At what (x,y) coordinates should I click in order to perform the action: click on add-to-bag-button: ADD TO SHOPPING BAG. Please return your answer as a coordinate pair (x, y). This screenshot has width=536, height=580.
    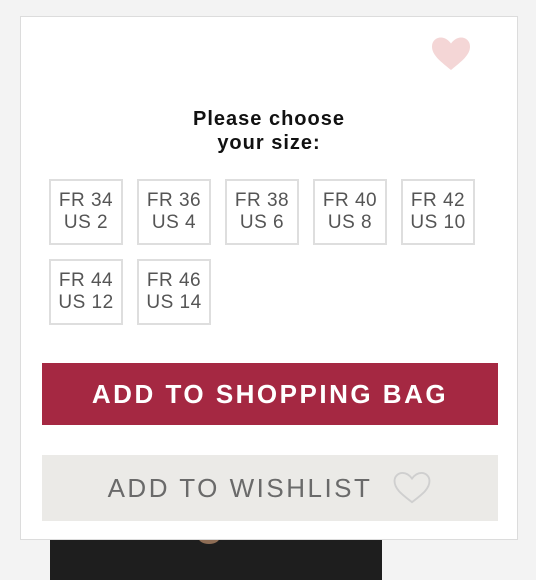
    Looking at the image, I should click on (270, 394).